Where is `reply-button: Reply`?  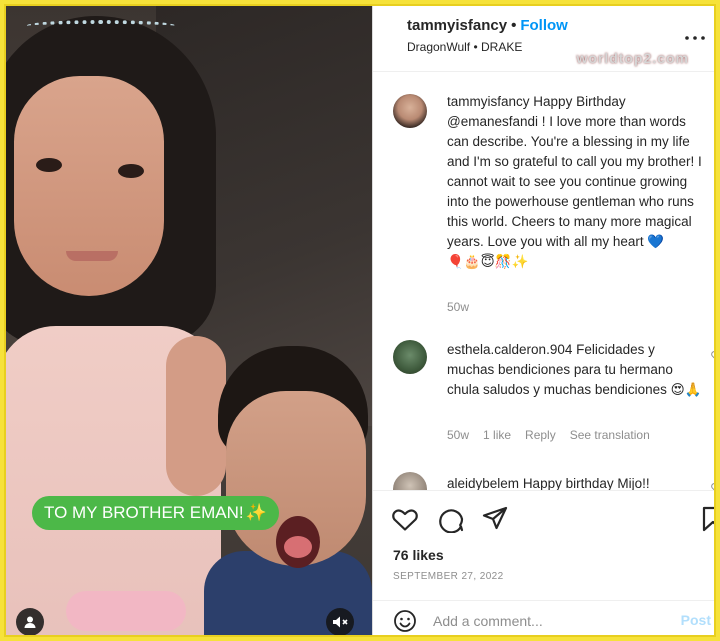 reply-button: Reply is located at coordinates (540, 435).